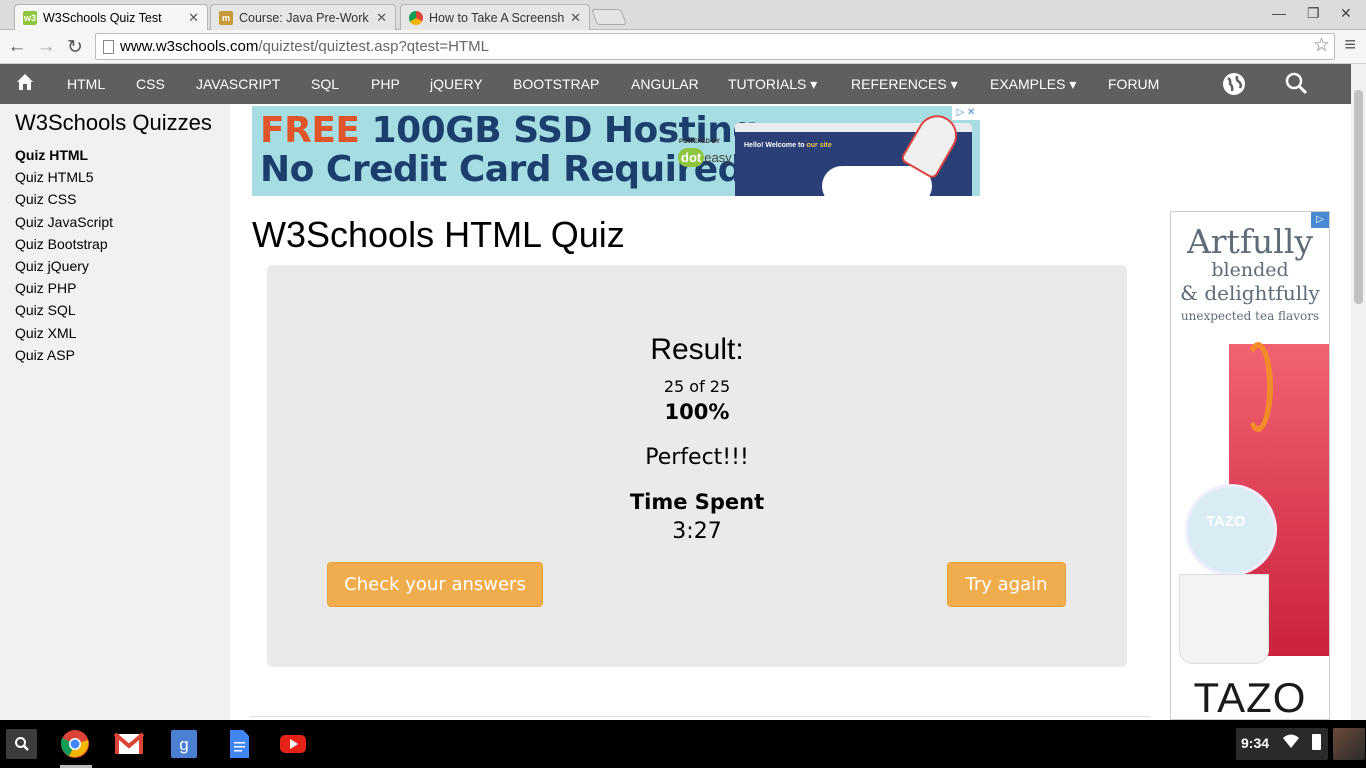 This screenshot has height=768, width=1366. Describe the element at coordinates (697, 457) in the screenshot. I see `result-verdict: Perfect!!!` at that location.